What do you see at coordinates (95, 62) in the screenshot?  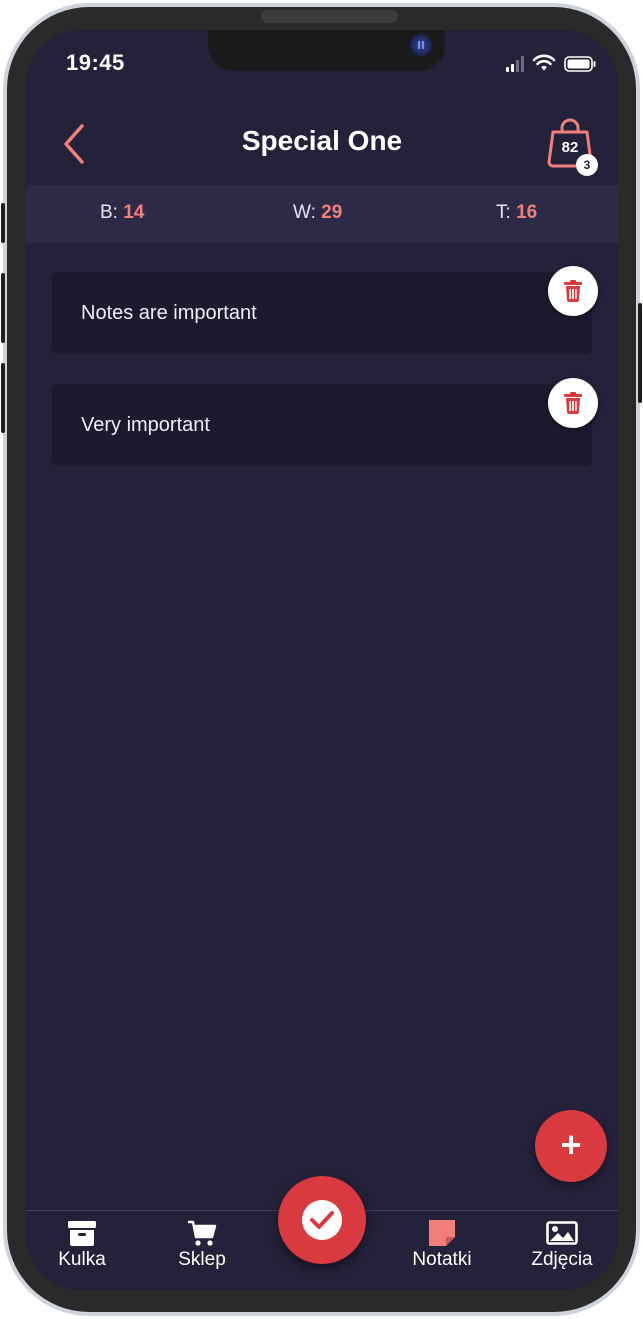 I see `status-time: 19:45` at bounding box center [95, 62].